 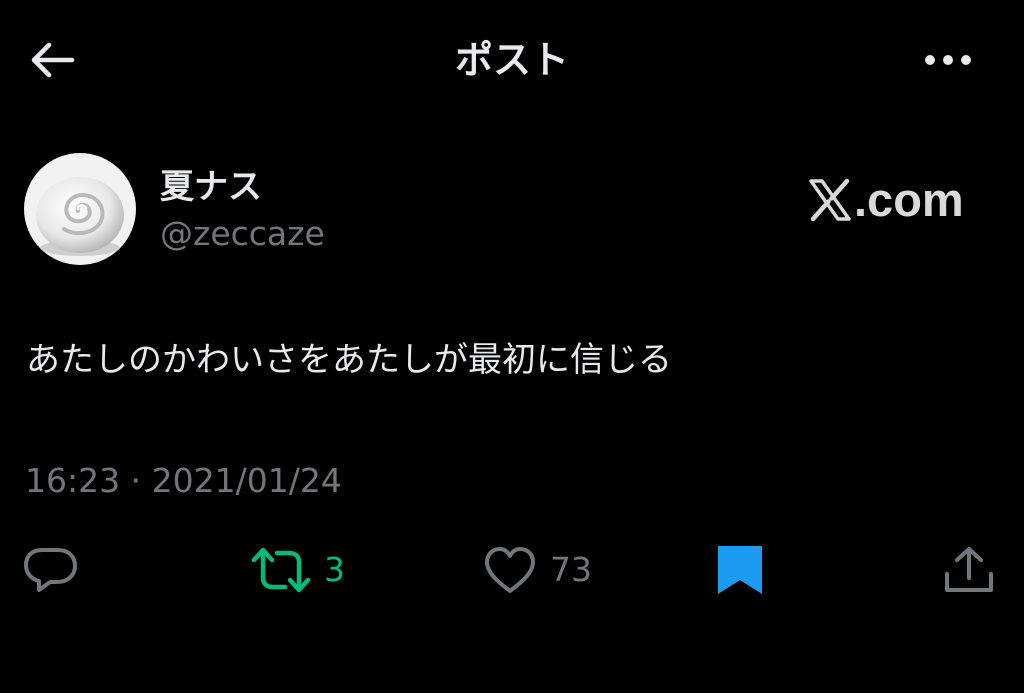 I want to click on post-timestamp: 16:23 · 2021/01/24, so click(x=183, y=481).